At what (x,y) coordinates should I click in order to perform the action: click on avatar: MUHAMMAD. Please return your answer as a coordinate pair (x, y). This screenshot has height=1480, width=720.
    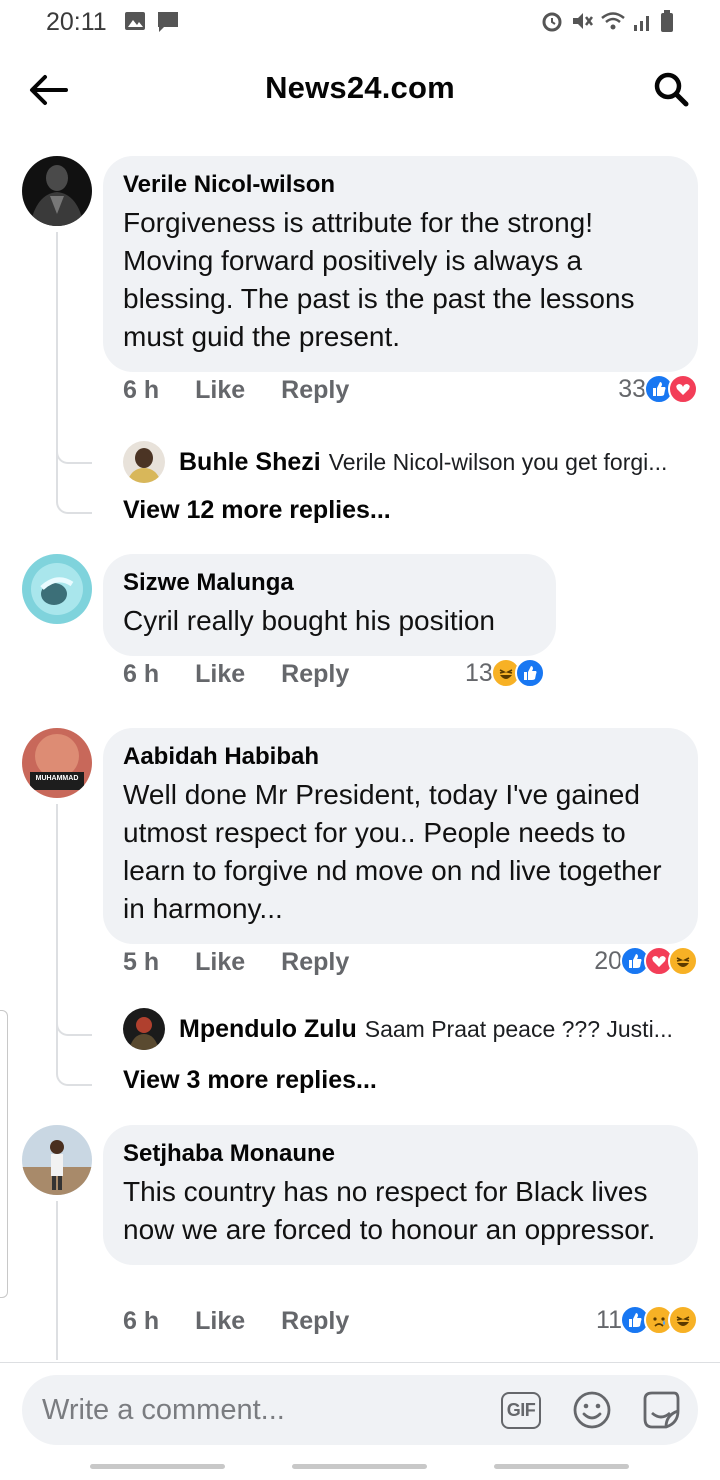
    Looking at the image, I should click on (57, 763).